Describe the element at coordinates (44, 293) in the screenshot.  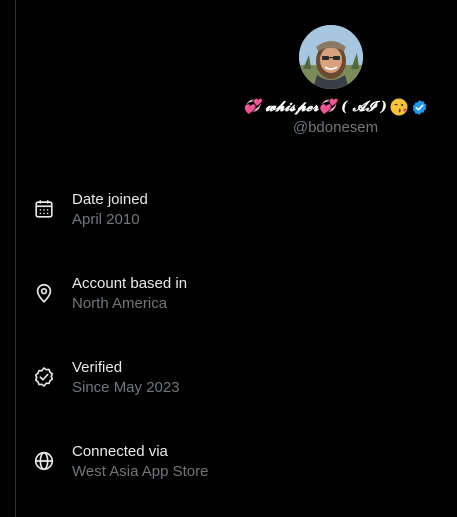
I see `location-pin-icon` at that location.